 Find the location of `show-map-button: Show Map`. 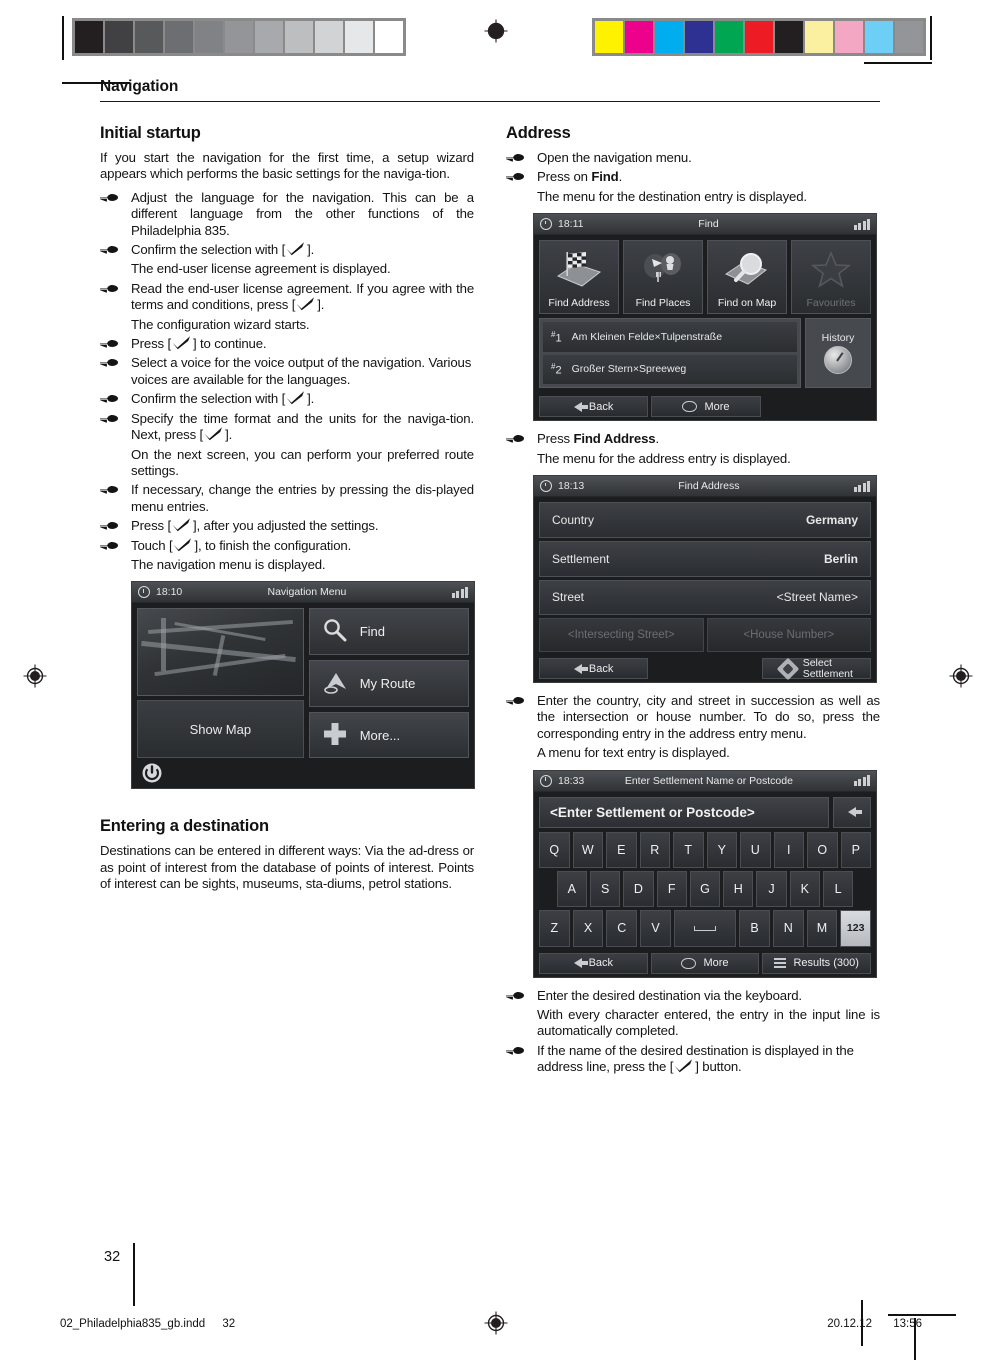

show-map-button: Show Map is located at coordinates (220, 729).